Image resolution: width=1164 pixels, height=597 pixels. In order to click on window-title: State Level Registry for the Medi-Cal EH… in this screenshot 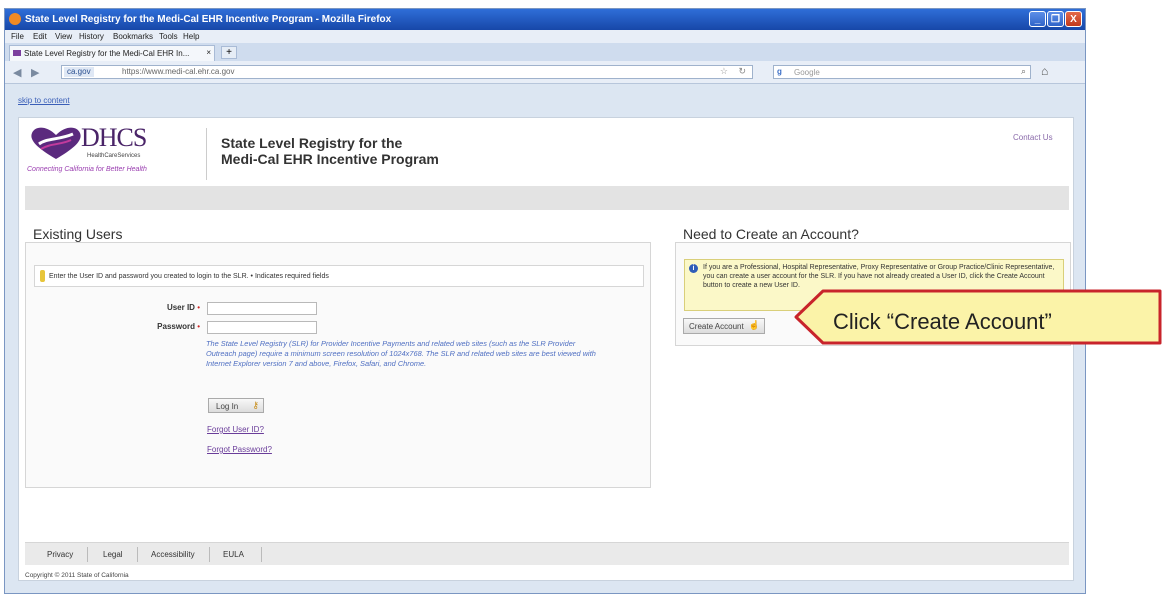, I will do `click(208, 19)`.